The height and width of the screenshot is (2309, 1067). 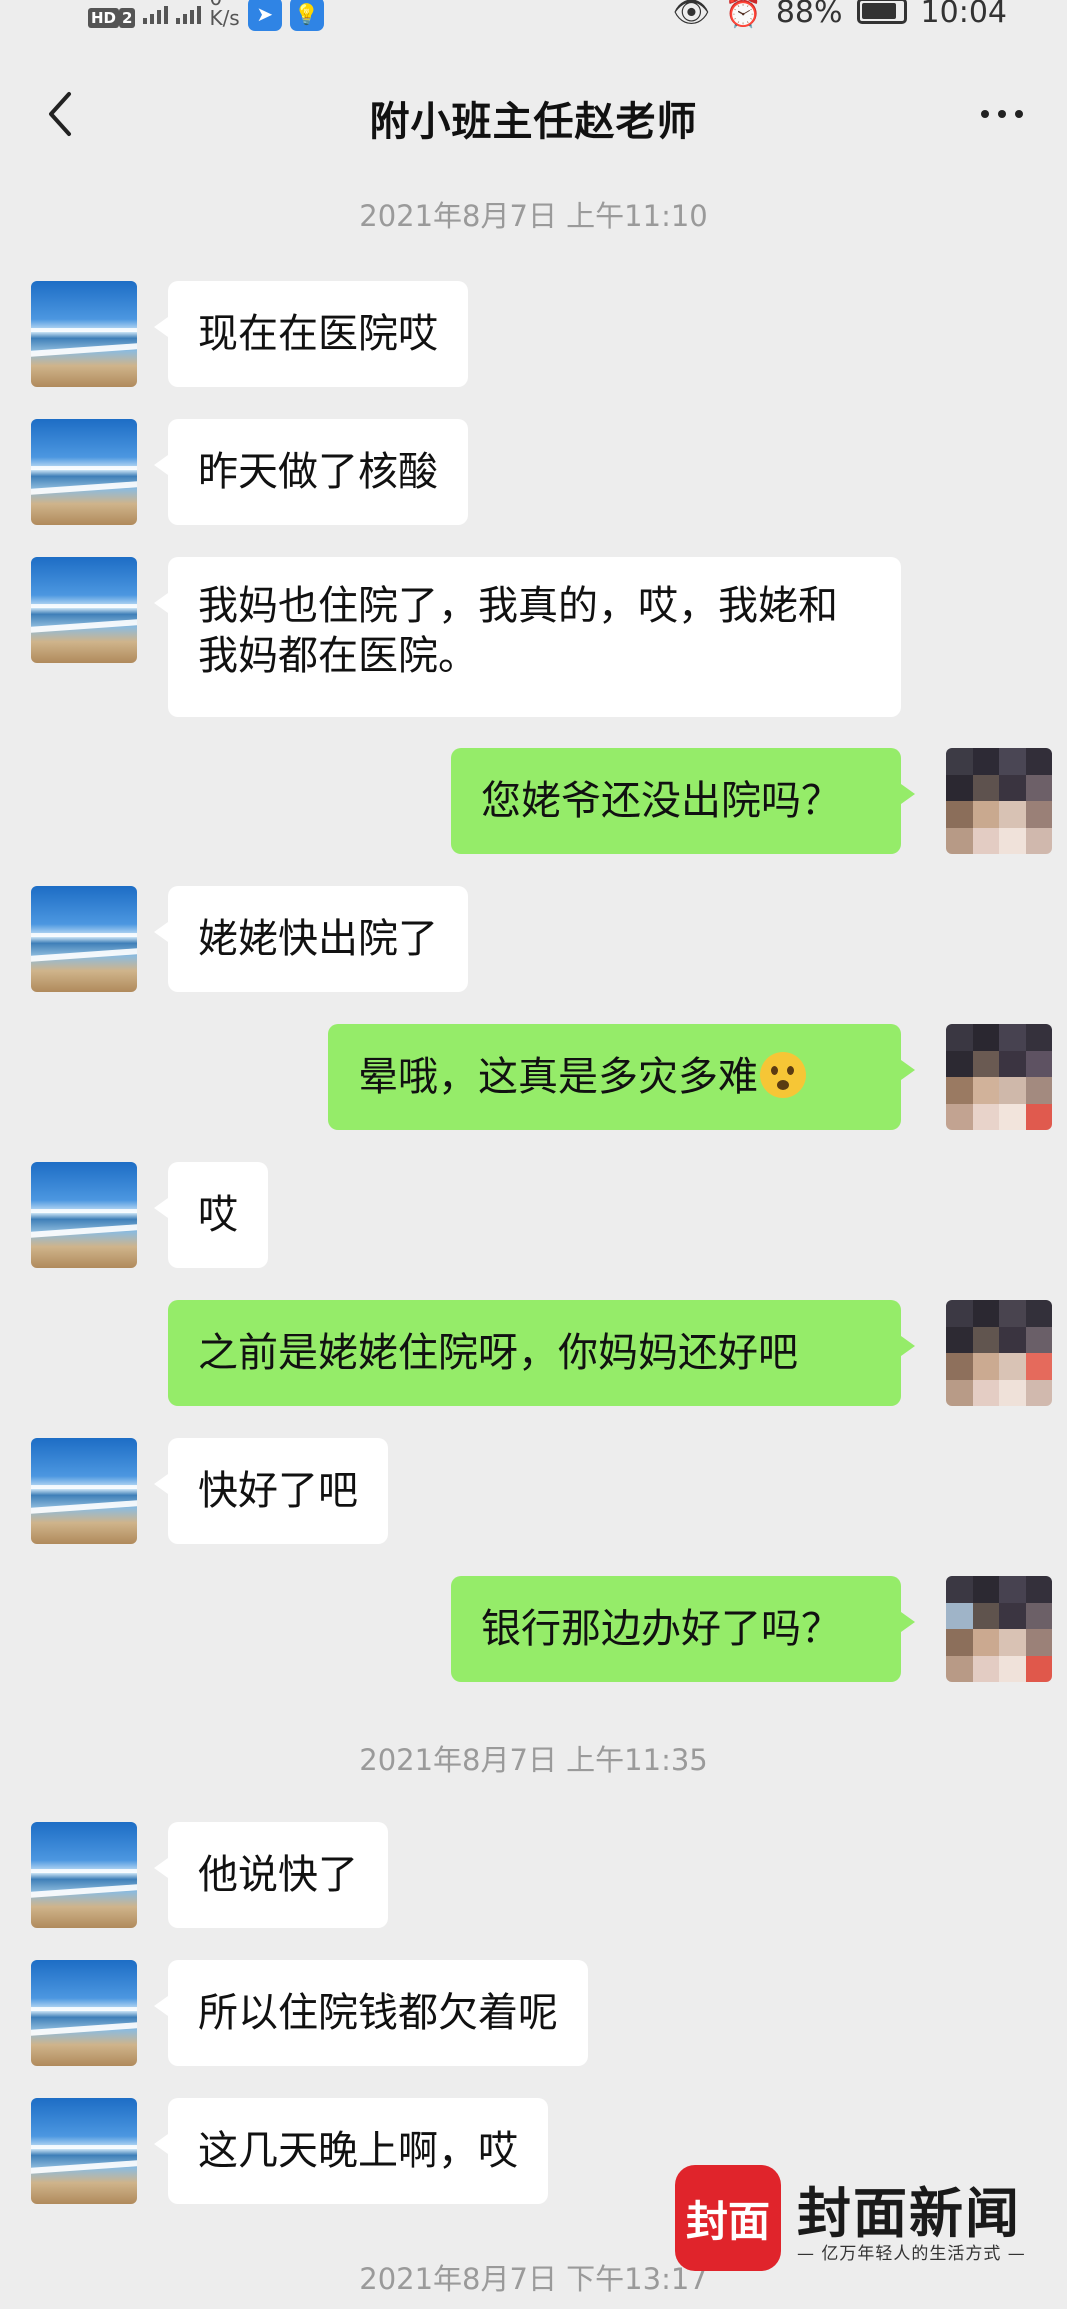 I want to click on status-bar: HD2 0K/s ➤ 💡 👁 ⏰ 88% 10:04, so click(x=533, y=22).